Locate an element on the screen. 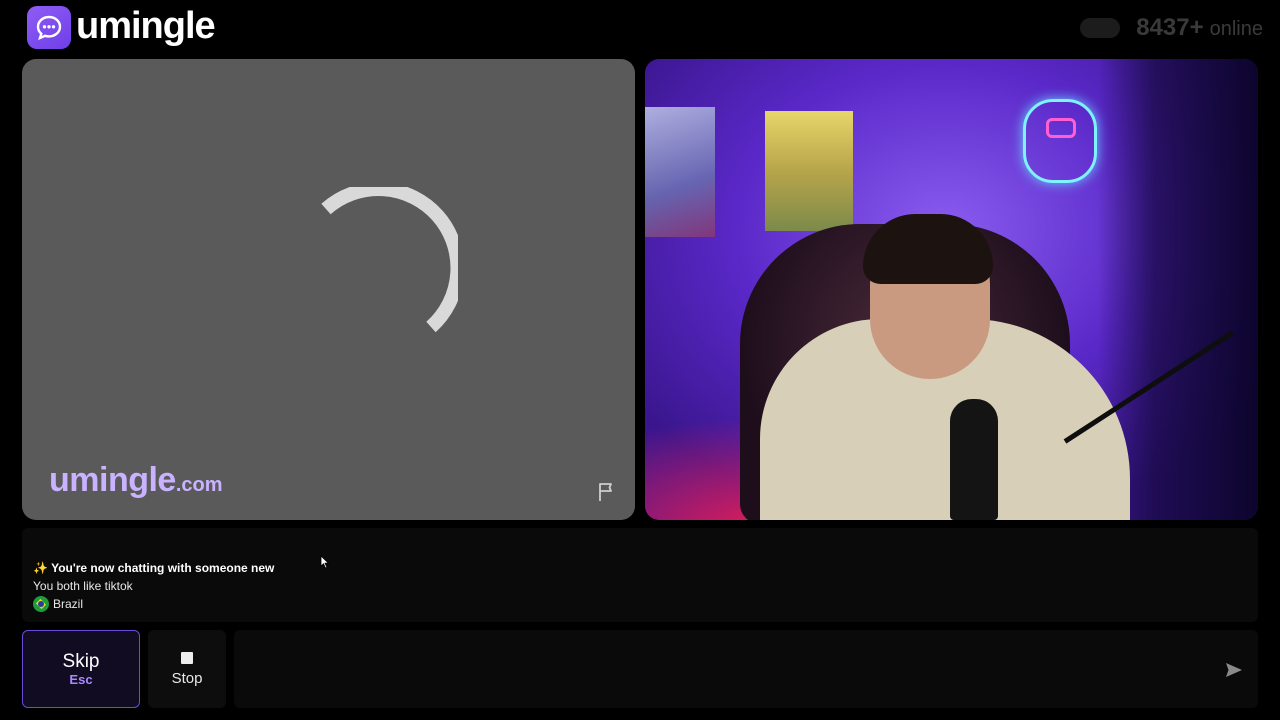 This screenshot has width=1280, height=720. brazil-flag-icon is located at coordinates (41, 604).